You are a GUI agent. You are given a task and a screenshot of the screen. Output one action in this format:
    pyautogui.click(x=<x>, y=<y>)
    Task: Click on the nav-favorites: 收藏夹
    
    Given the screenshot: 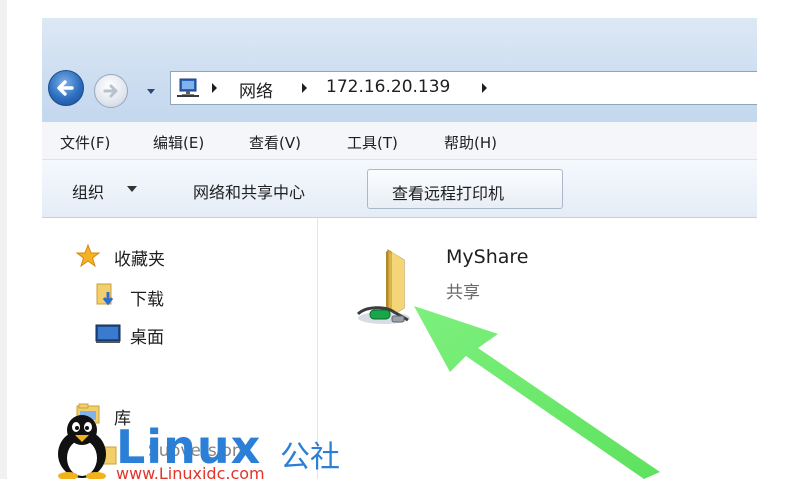 What is the action you would take?
    pyautogui.click(x=139, y=257)
    